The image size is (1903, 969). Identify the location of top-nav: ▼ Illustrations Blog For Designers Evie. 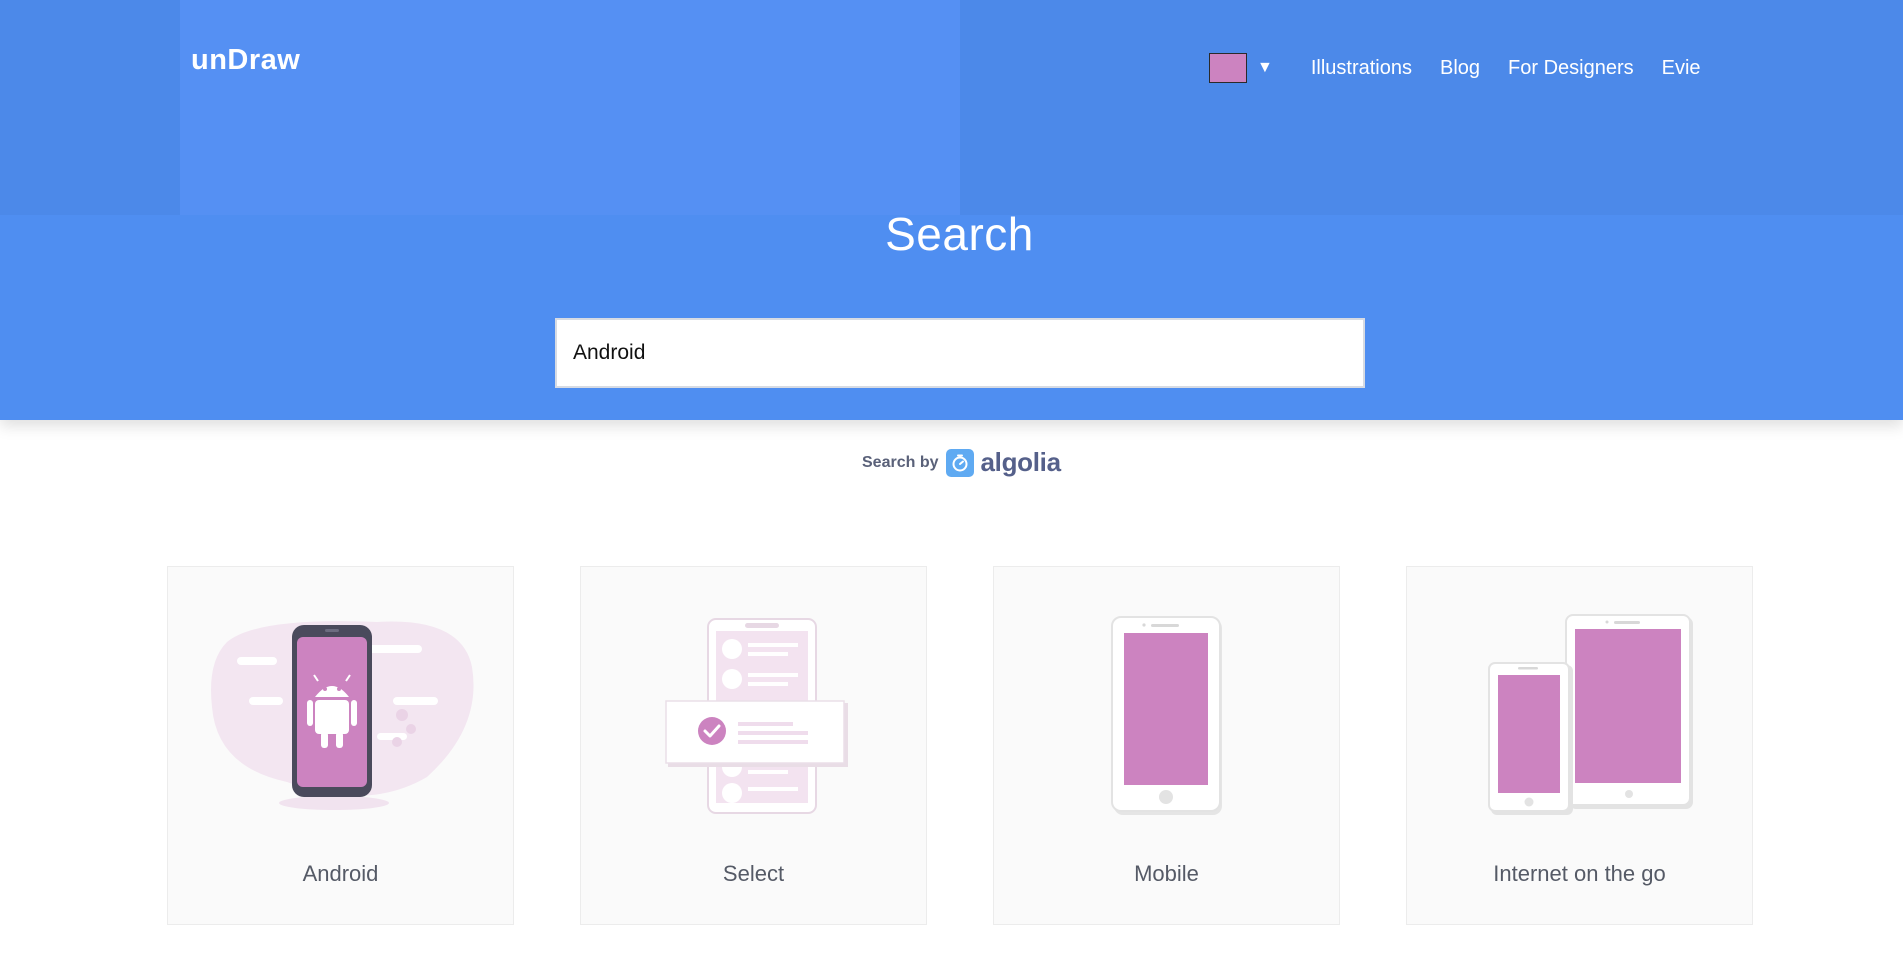
(1455, 68).